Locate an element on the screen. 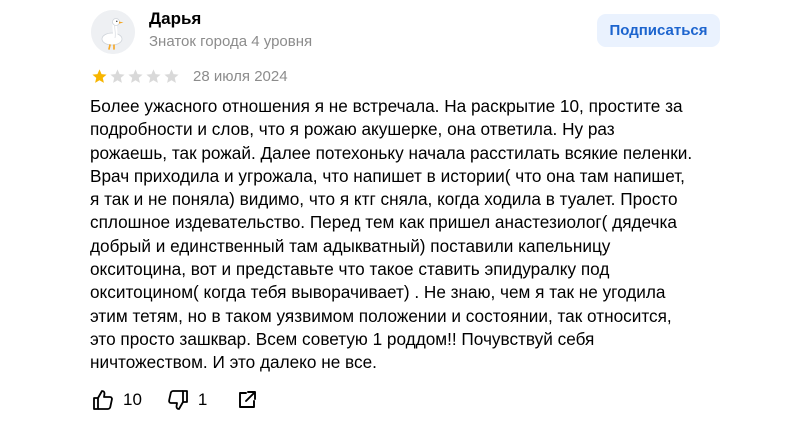  thumbs-down-icon is located at coordinates (178, 400).